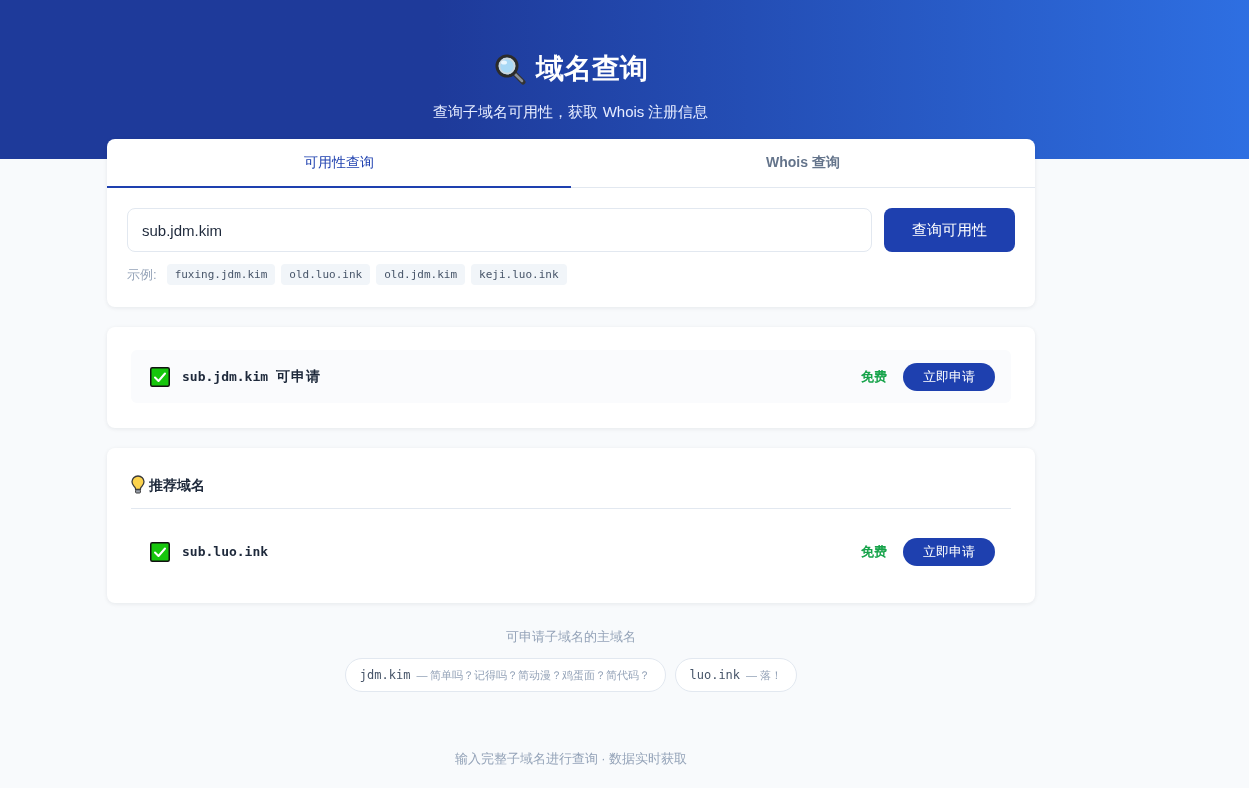 The height and width of the screenshot is (788, 1249). Describe the element at coordinates (177, 485) in the screenshot. I see `section-title: 推荐域名` at that location.